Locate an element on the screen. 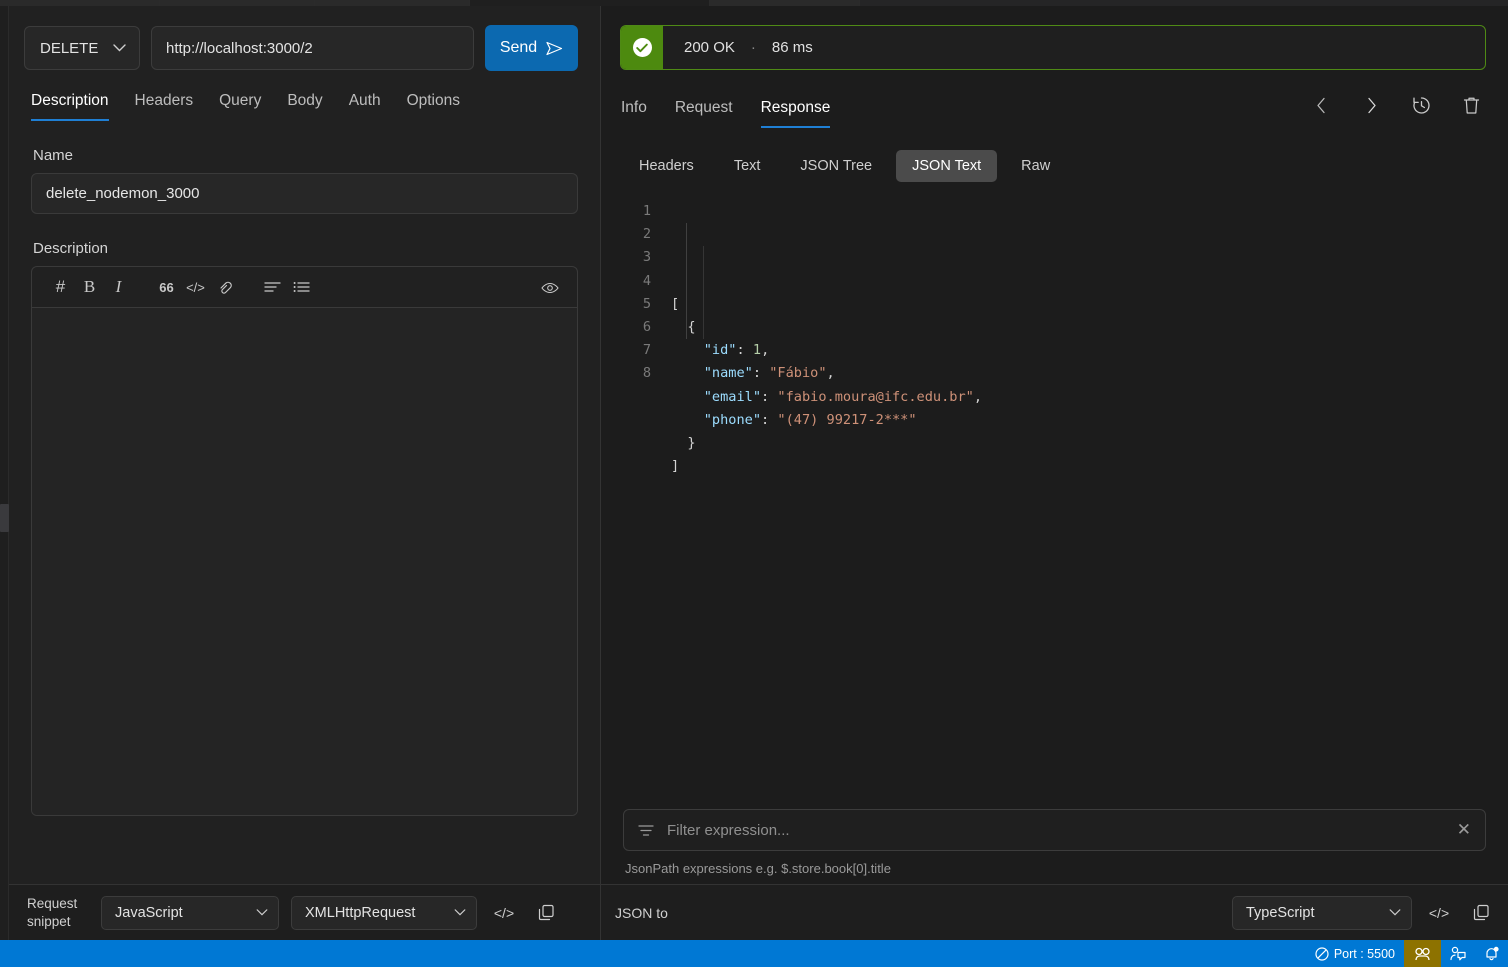 This screenshot has height=967, width=1508. ordered-list-icon is located at coordinates (301, 287).